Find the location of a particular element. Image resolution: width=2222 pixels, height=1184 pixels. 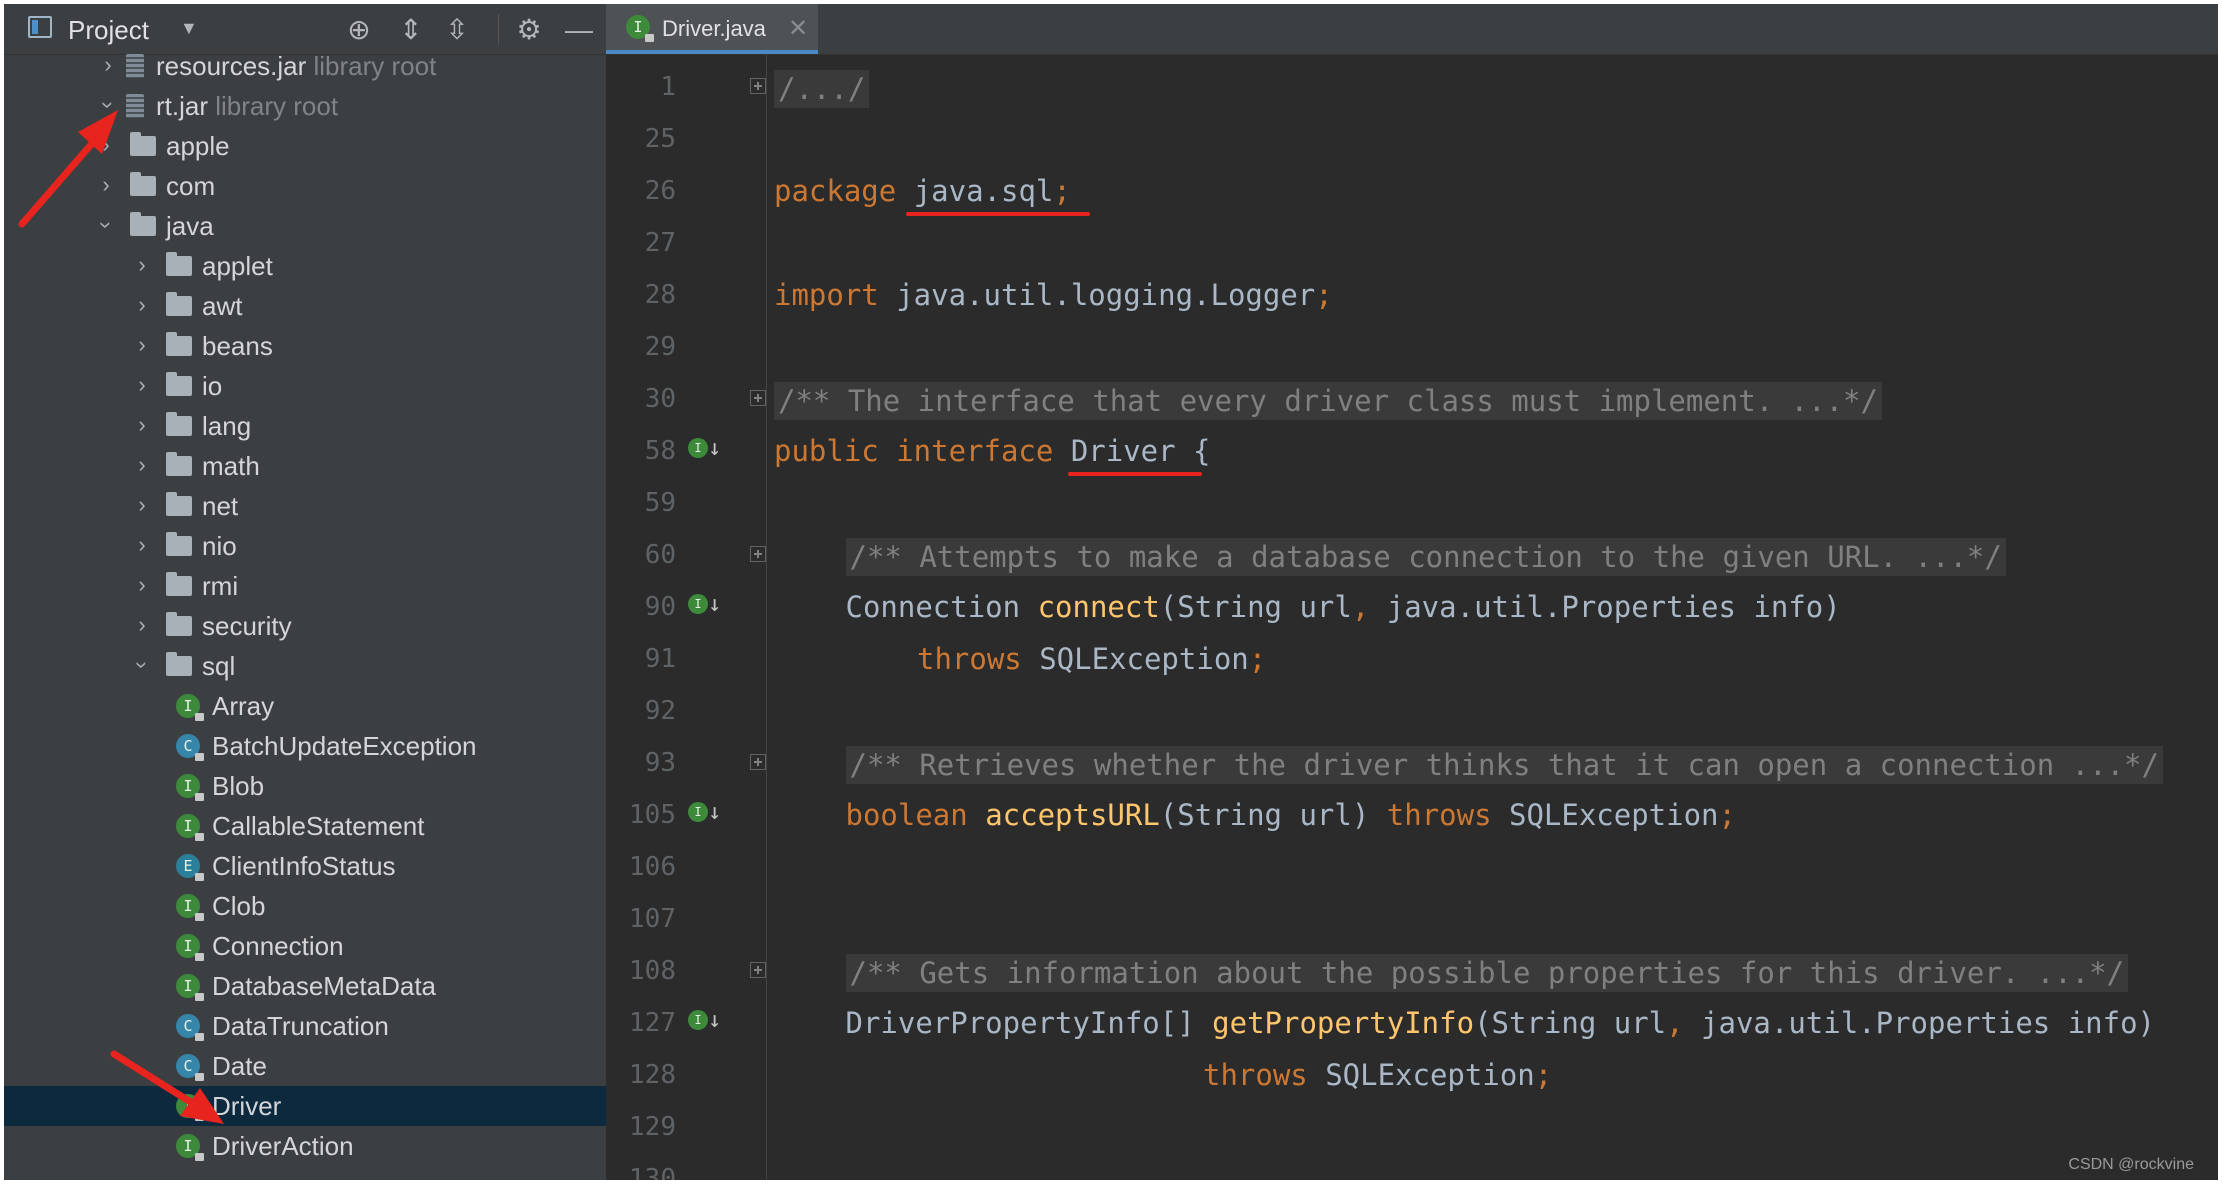

expand-all-icon: ⇕ is located at coordinates (411, 31).